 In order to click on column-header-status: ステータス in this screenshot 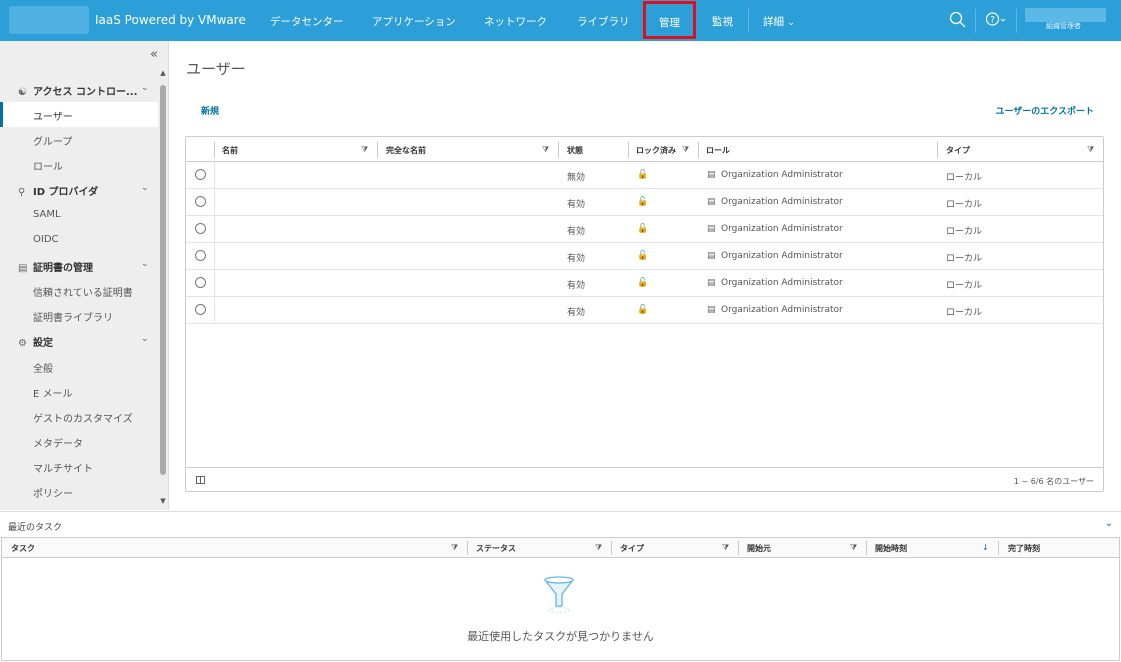, I will do `click(496, 548)`.